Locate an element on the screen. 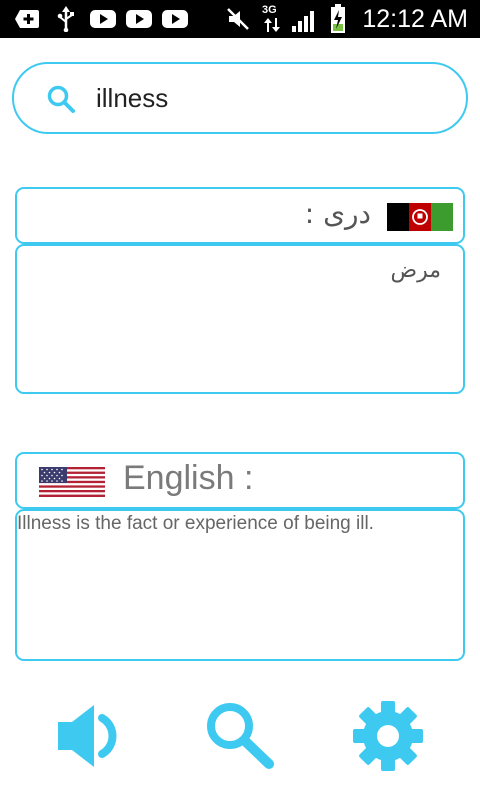 The image size is (480, 800). speak-button is located at coordinates (94, 736).